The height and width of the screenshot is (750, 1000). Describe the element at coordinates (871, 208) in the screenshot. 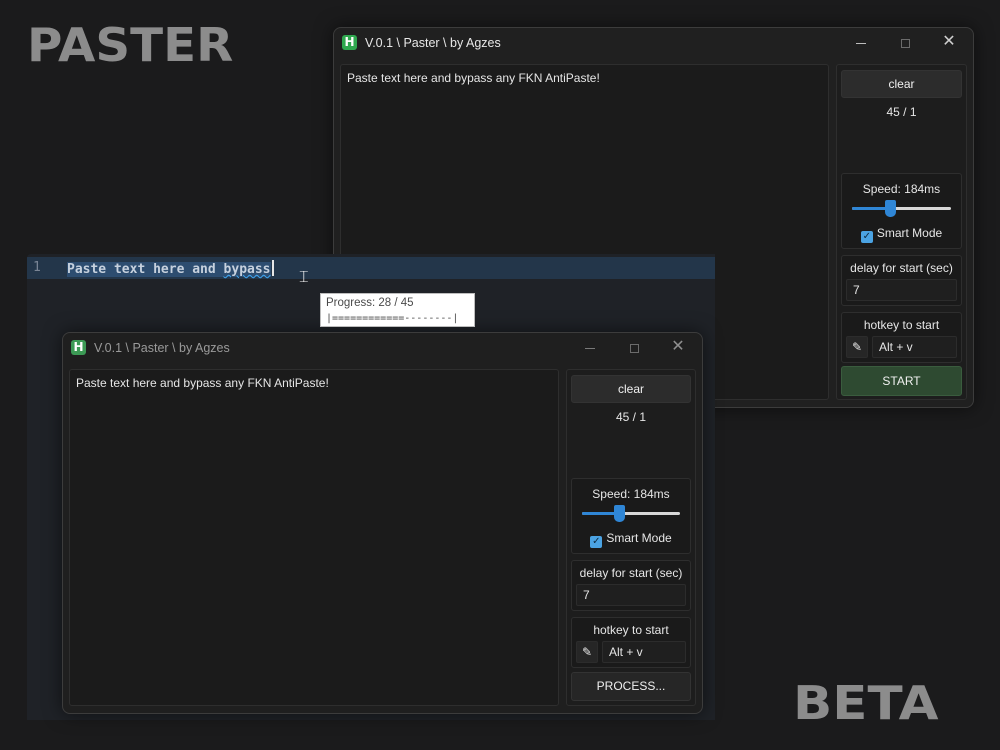

I see `speed-slider-fill` at that location.